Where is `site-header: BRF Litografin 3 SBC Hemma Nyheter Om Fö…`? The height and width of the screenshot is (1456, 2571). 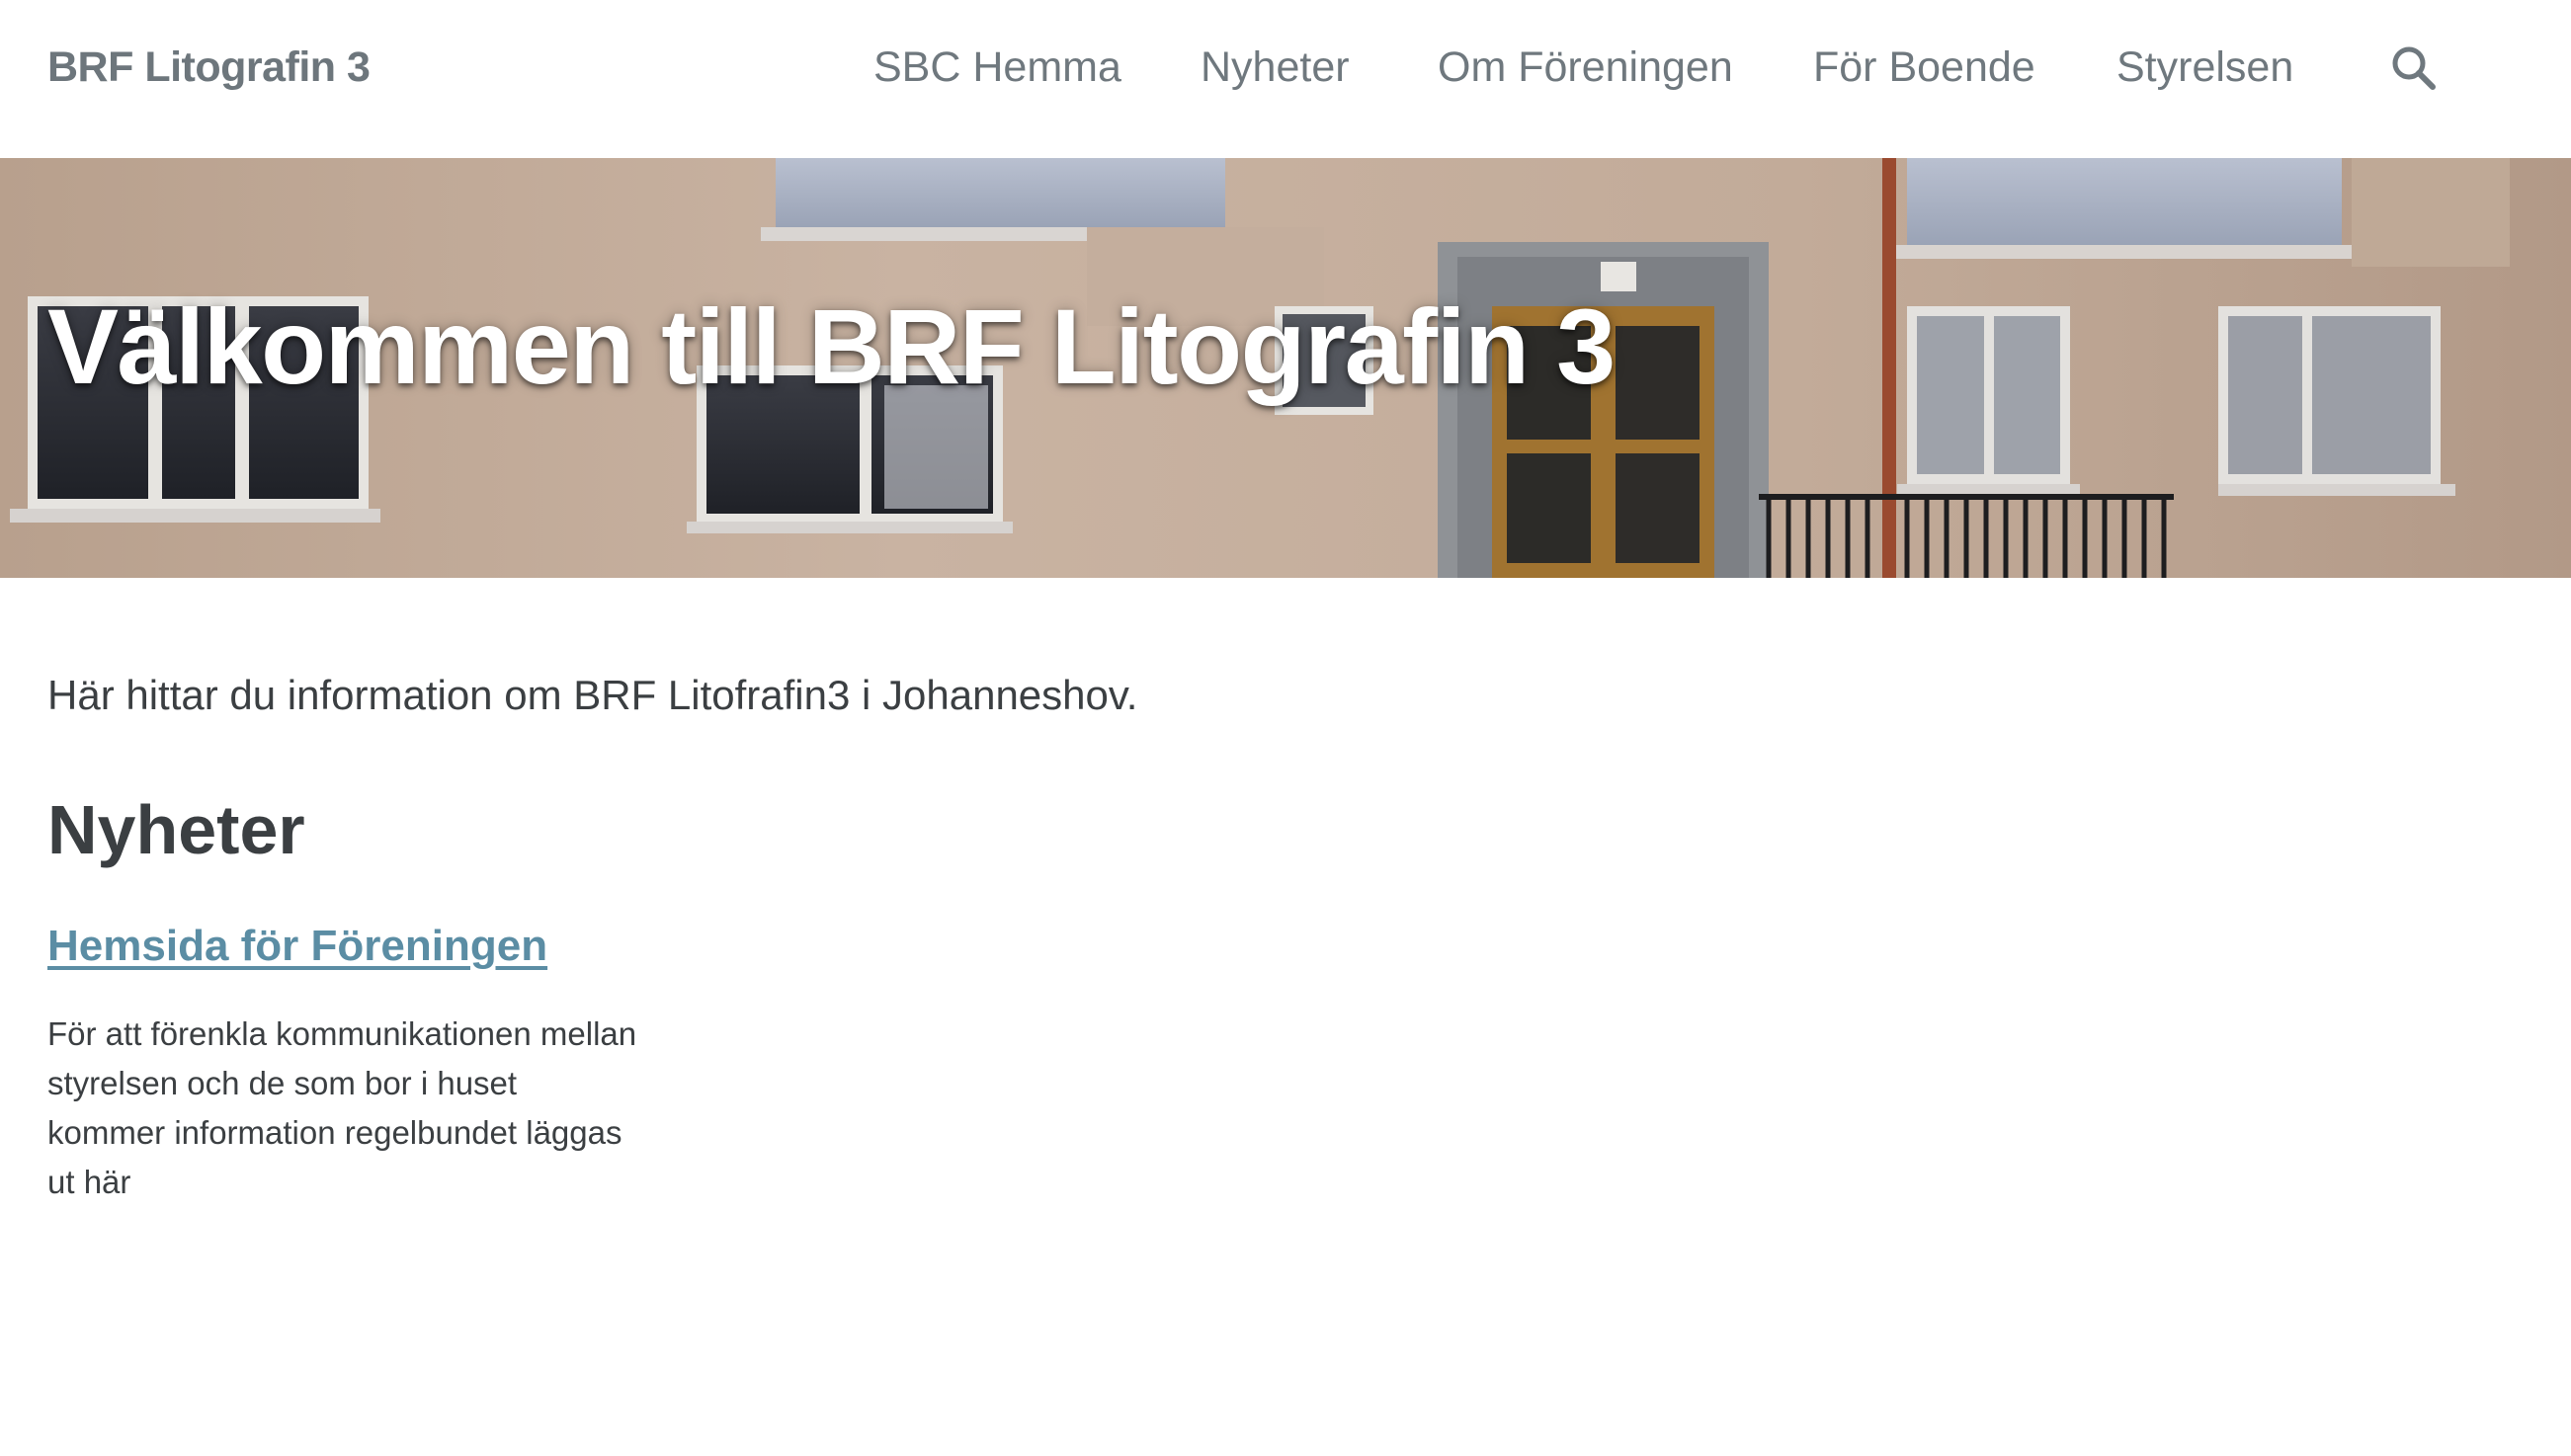
site-header: BRF Litografin 3 SBC Hemma Nyheter Om Fö… is located at coordinates (1285, 79).